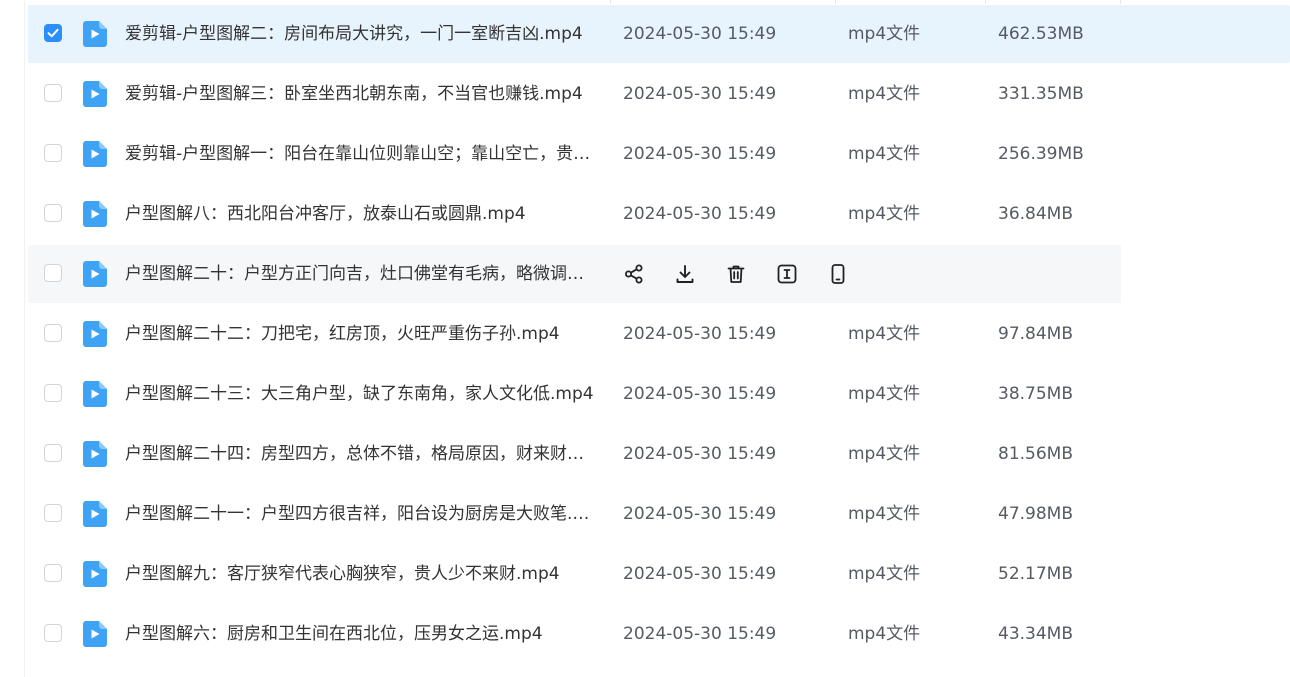 The image size is (1290, 677). Describe the element at coordinates (361, 394) in the screenshot. I see `file-name: 户型图解二十三：大三角户型，缺了东南角，家人文化低.mp4` at that location.